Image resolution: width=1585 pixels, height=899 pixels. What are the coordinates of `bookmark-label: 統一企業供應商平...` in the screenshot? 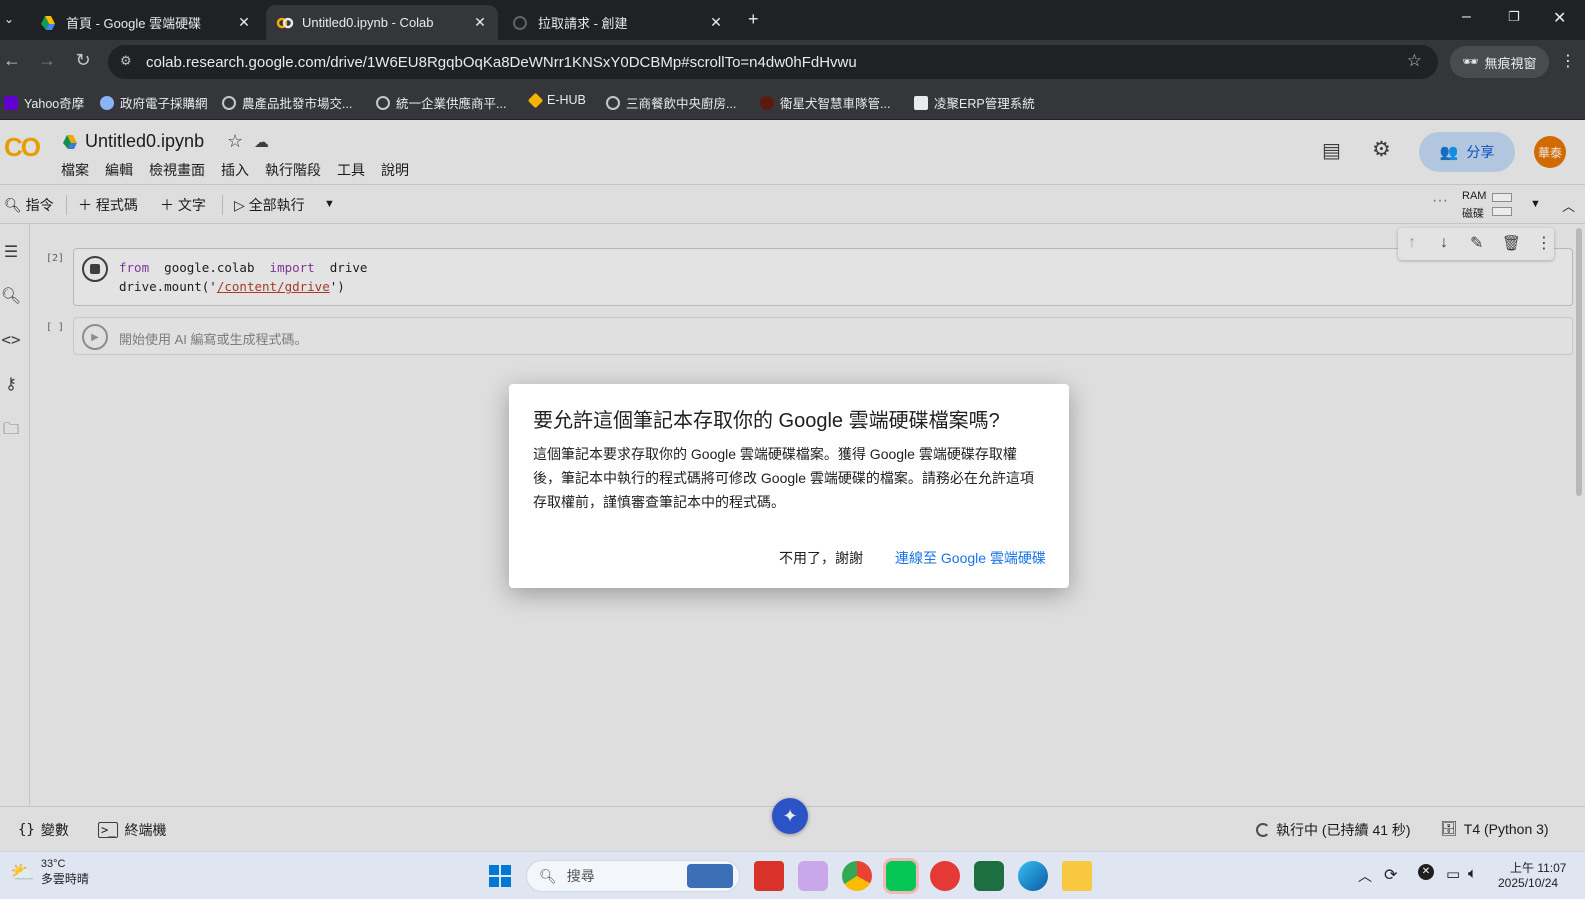 It's located at (451, 104).